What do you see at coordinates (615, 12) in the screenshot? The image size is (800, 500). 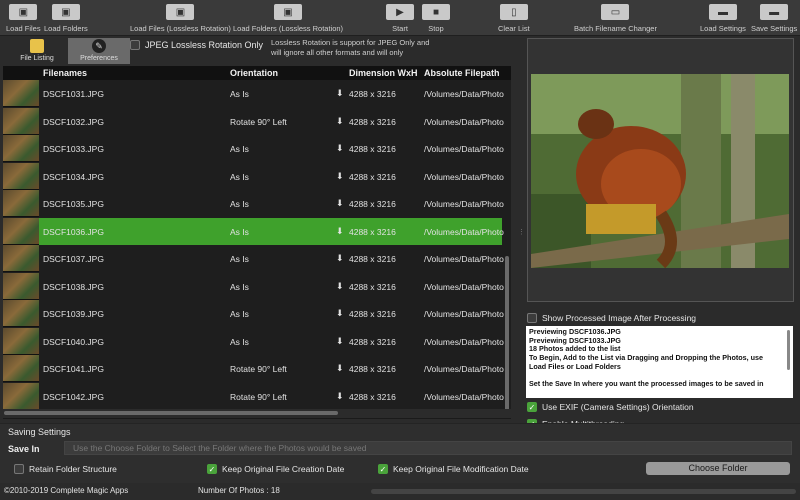 I see `monitor-icon: ▭` at bounding box center [615, 12].